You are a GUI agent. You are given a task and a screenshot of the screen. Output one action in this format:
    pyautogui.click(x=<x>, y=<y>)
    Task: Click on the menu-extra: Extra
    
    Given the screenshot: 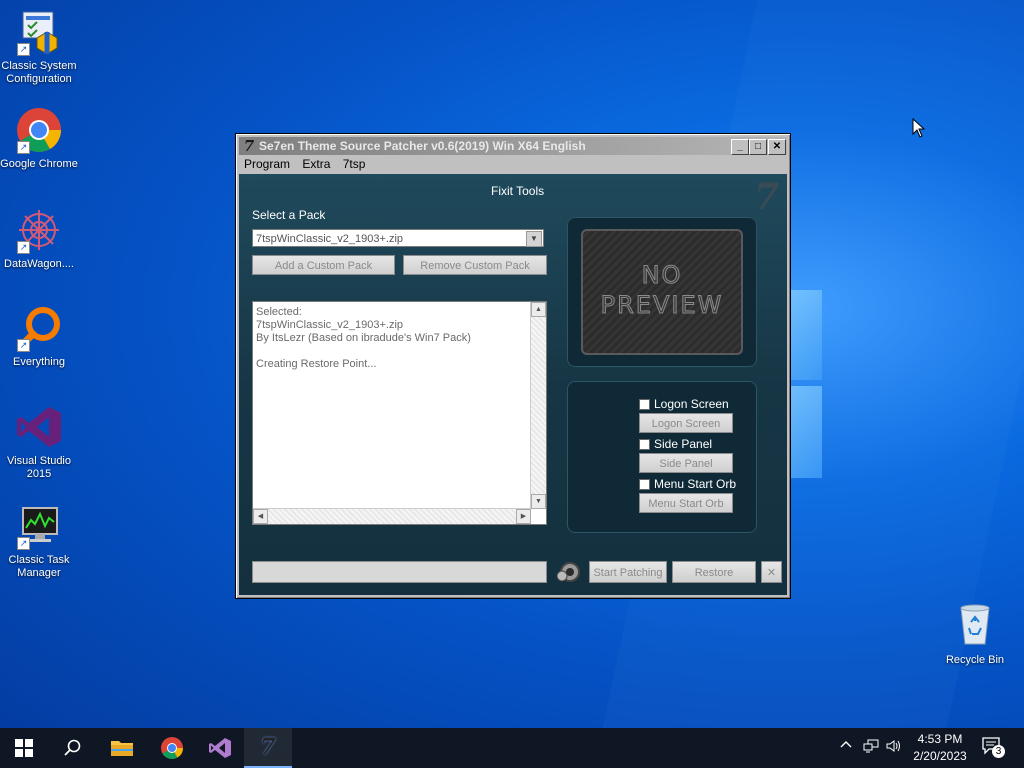 What is the action you would take?
    pyautogui.click(x=316, y=164)
    